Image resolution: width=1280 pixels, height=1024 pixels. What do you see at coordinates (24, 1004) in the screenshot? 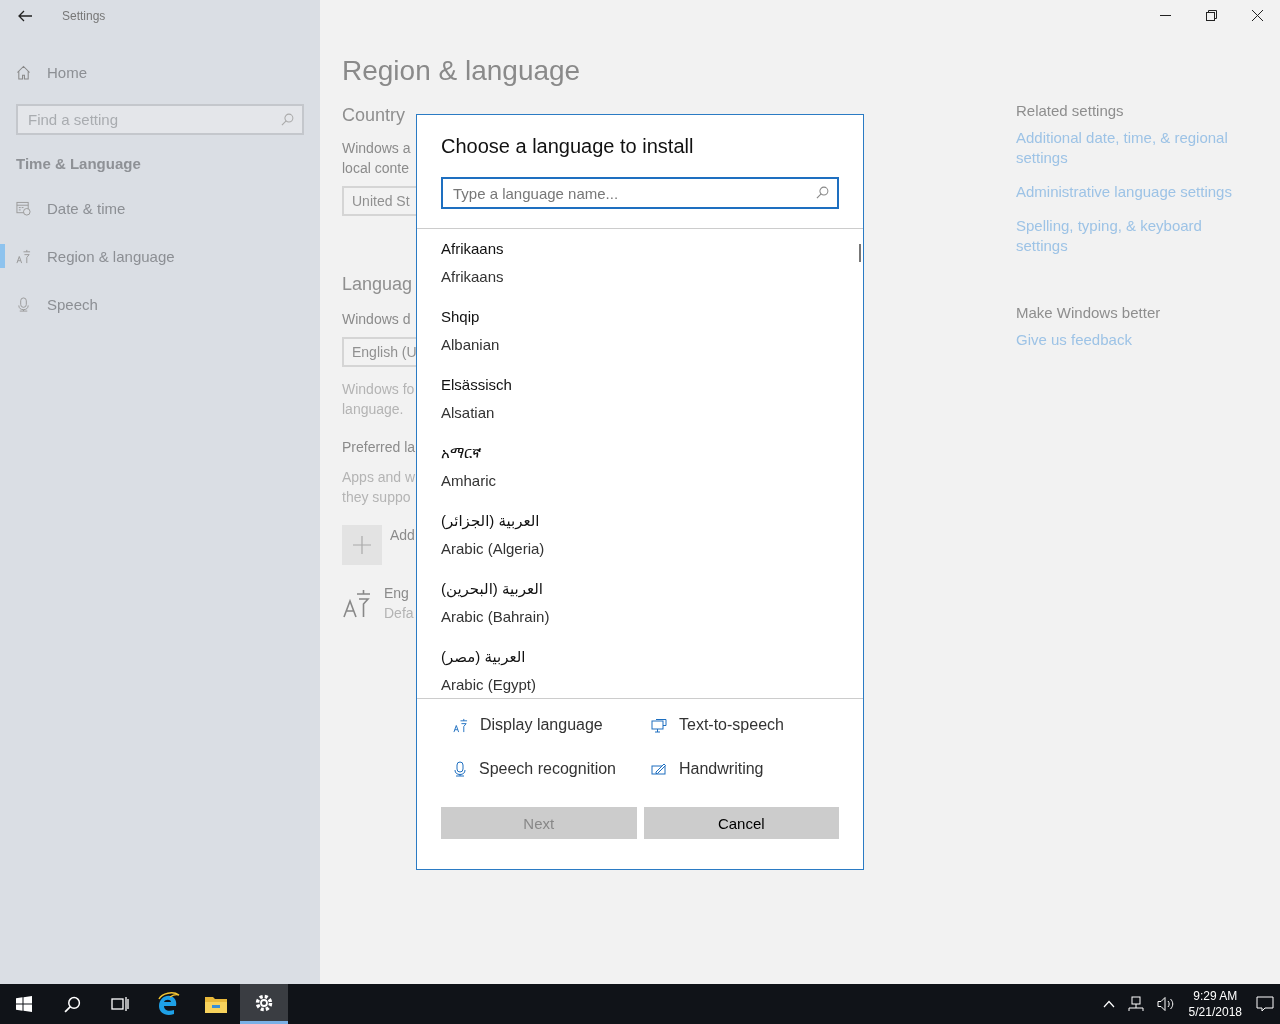
I see `windows-logo-icon` at bounding box center [24, 1004].